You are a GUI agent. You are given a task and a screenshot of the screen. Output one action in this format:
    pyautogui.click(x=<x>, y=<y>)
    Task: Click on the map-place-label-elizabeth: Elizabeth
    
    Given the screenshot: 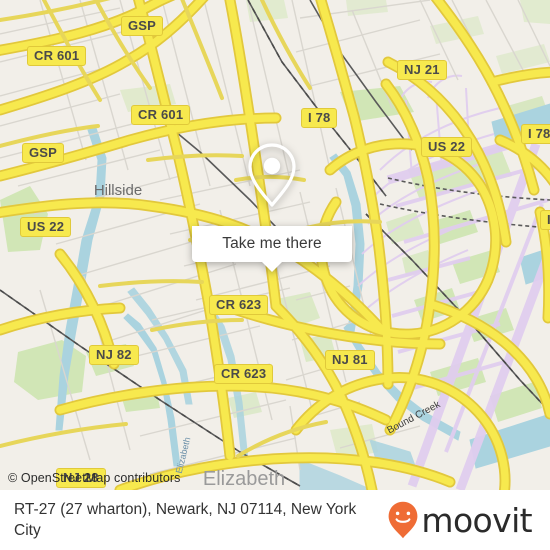 What is the action you would take?
    pyautogui.click(x=244, y=479)
    